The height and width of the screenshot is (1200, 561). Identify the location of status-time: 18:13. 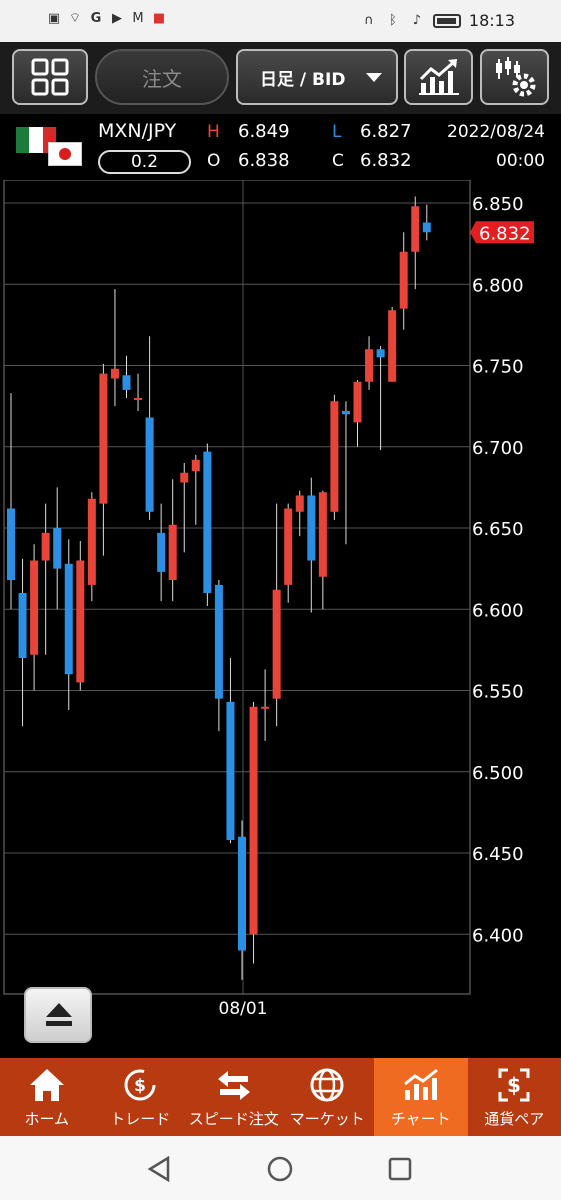
(491, 20).